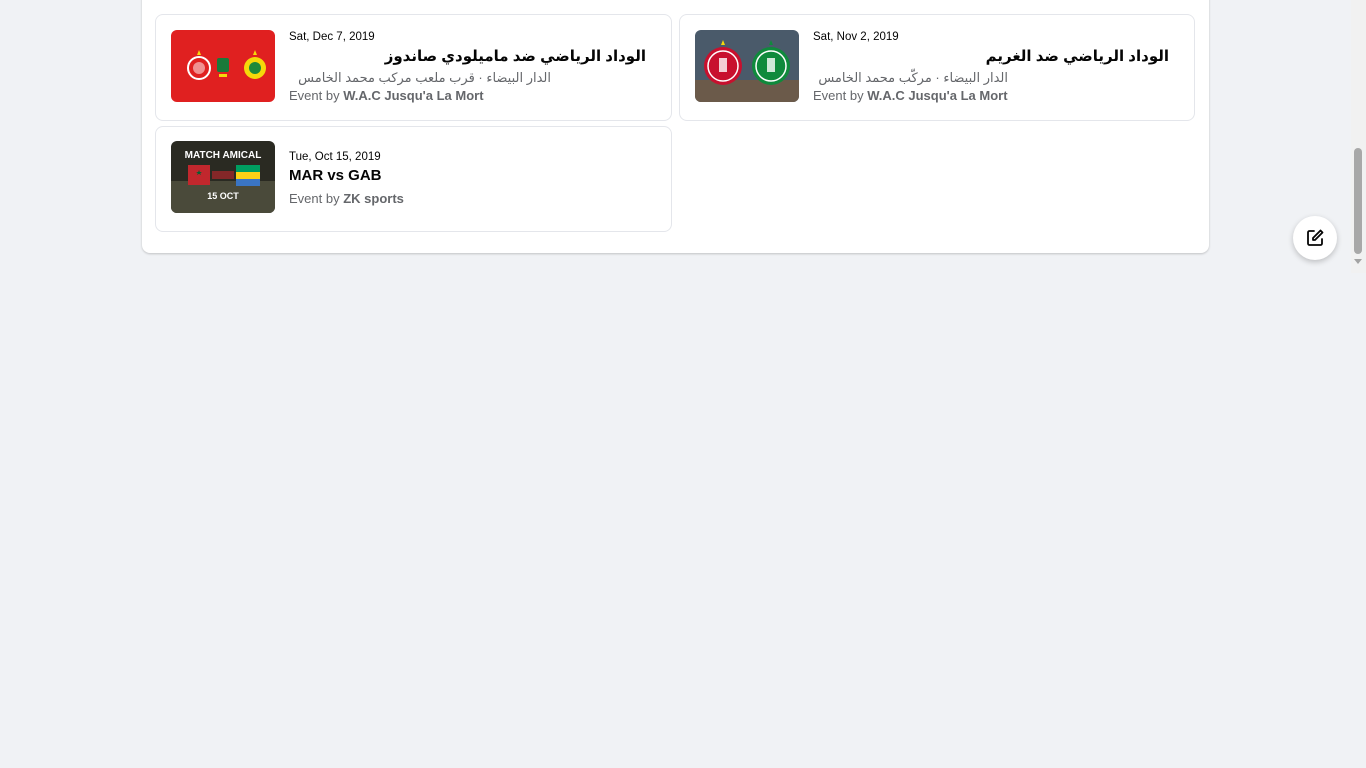 This screenshot has width=1366, height=768. I want to click on compose-icon, so click(1315, 237).